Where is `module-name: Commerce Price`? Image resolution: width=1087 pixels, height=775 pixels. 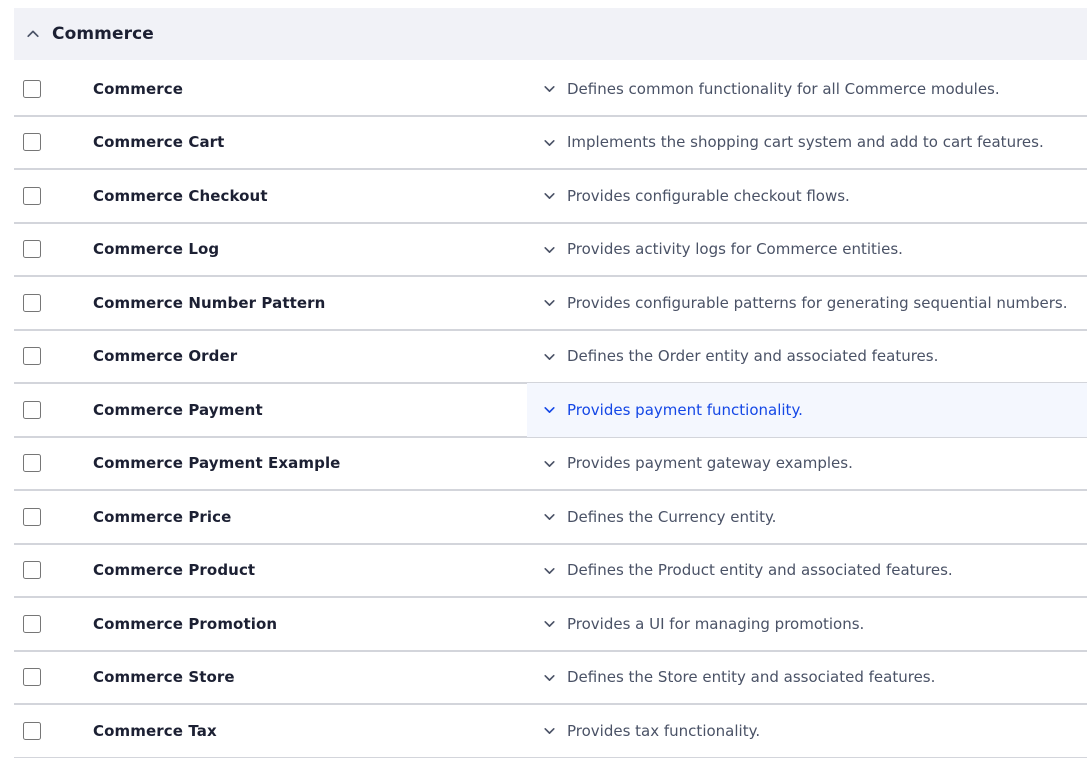 module-name: Commerce Price is located at coordinates (162, 516).